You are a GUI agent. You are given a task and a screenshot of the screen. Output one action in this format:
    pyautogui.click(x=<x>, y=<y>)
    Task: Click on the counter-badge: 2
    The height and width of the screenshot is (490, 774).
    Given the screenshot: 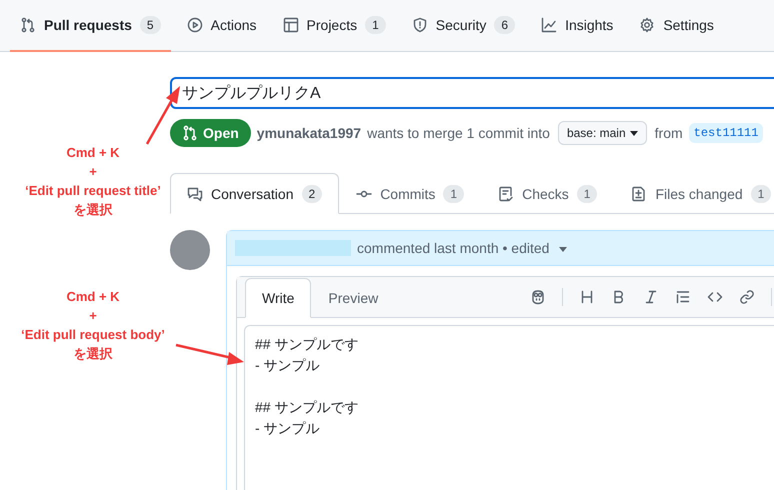 What is the action you would take?
    pyautogui.click(x=312, y=193)
    